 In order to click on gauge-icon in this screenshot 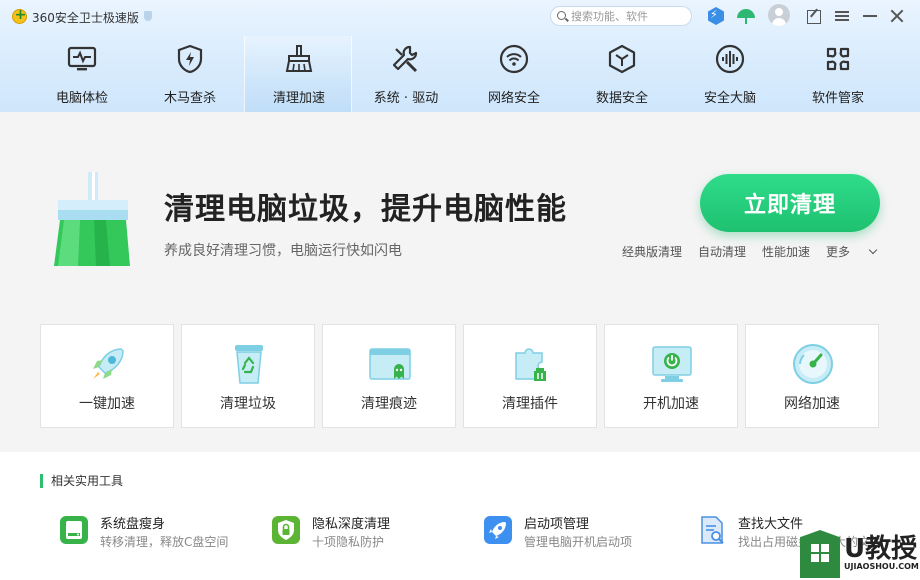, I will do `click(813, 364)`.